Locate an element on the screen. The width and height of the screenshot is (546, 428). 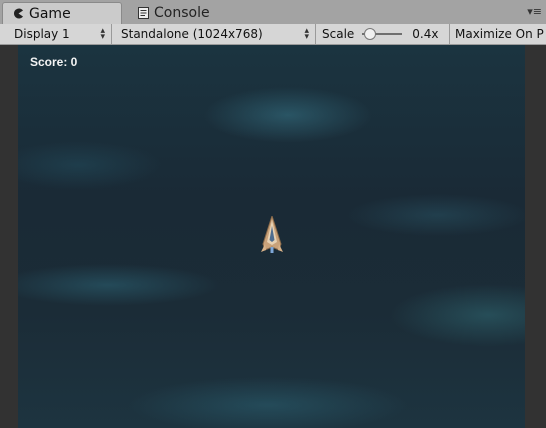
scale-slider is located at coordinates (382, 34).